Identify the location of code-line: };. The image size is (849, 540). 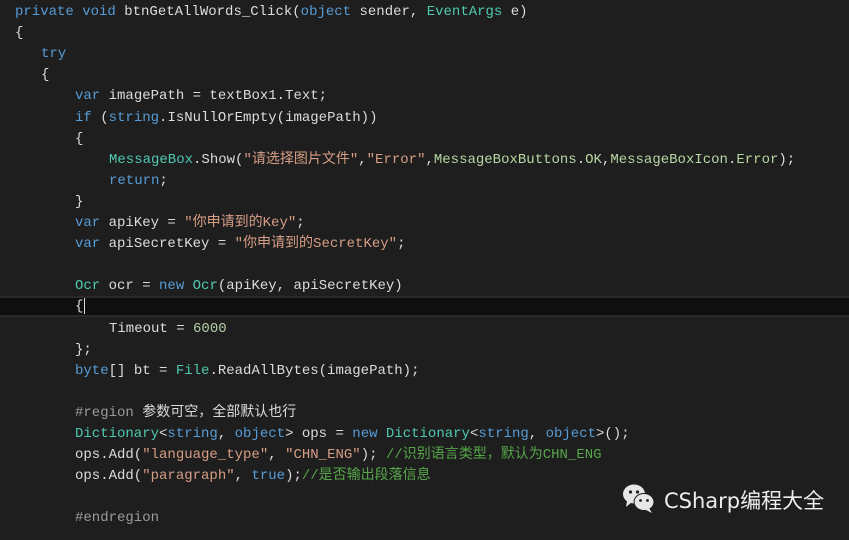
(424, 350).